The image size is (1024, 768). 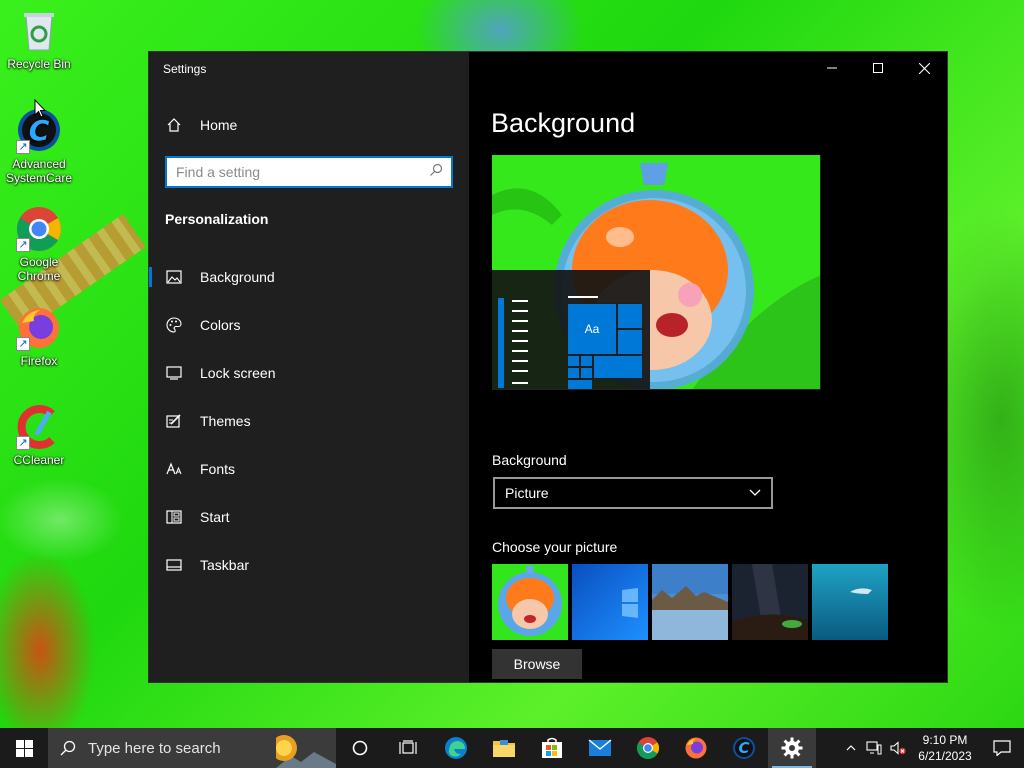 I want to click on home-label: Home, so click(x=219, y=125).